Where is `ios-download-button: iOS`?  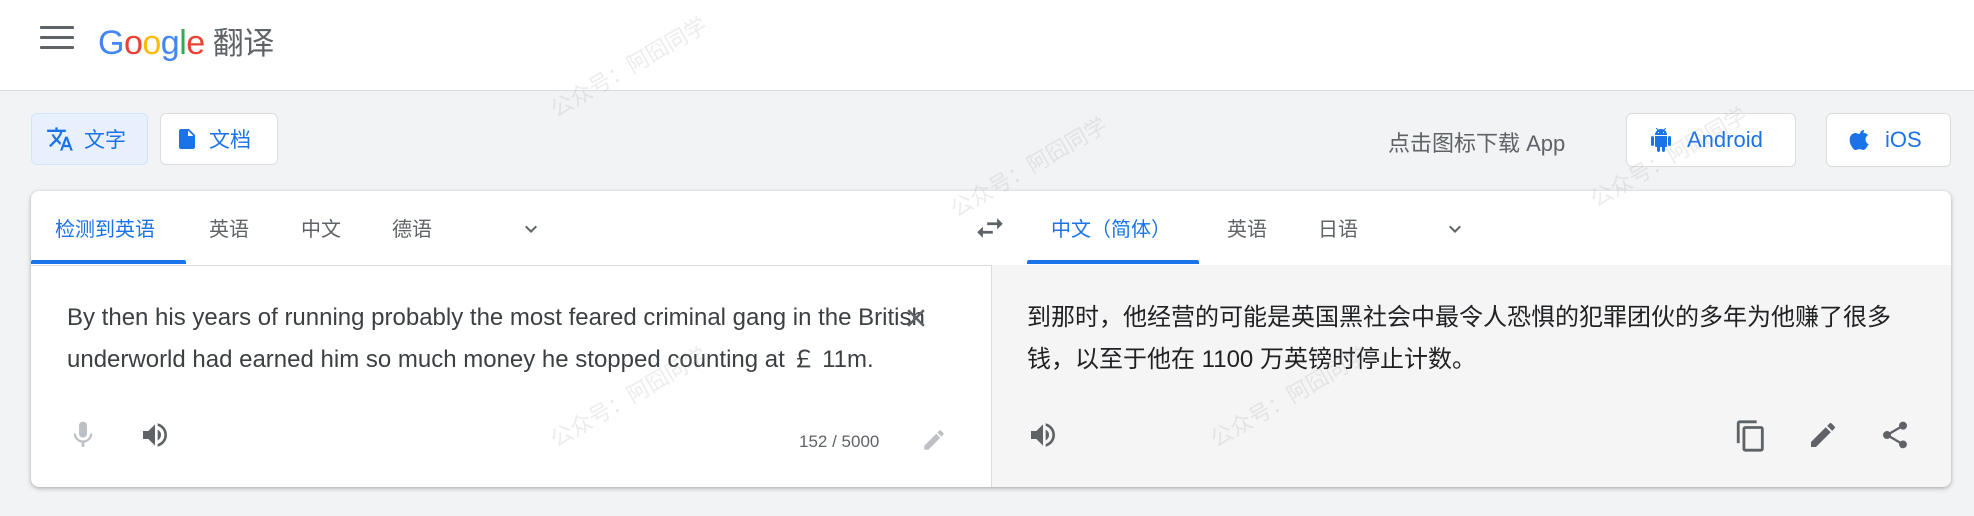 ios-download-button: iOS is located at coordinates (1888, 140).